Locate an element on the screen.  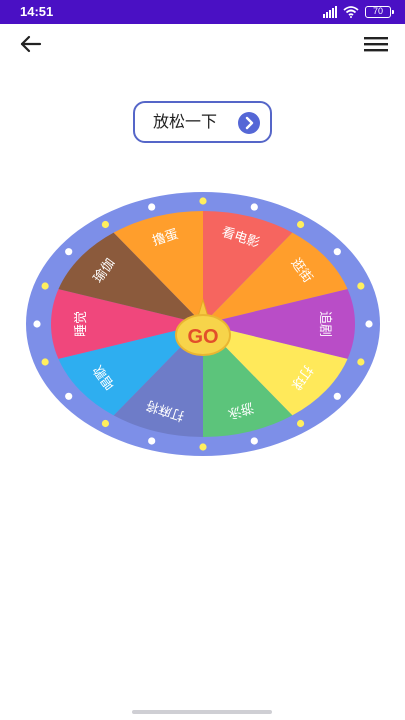
chevron-right-icon is located at coordinates (249, 123).